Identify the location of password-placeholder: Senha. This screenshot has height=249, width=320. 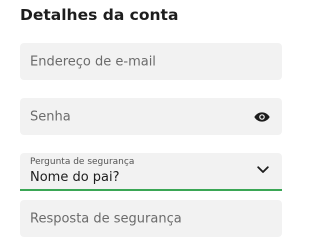
(50, 116).